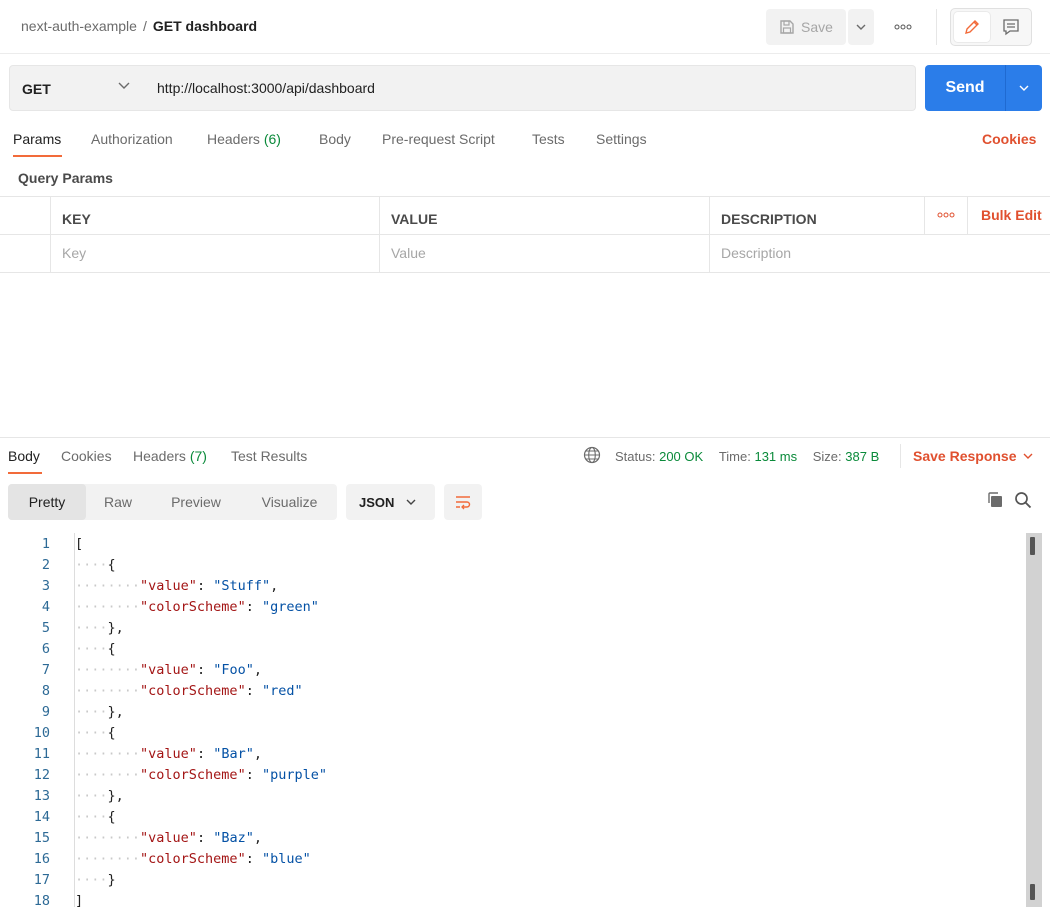  What do you see at coordinates (244, 139) in the screenshot?
I see `tab-headers: Headers (6)` at bounding box center [244, 139].